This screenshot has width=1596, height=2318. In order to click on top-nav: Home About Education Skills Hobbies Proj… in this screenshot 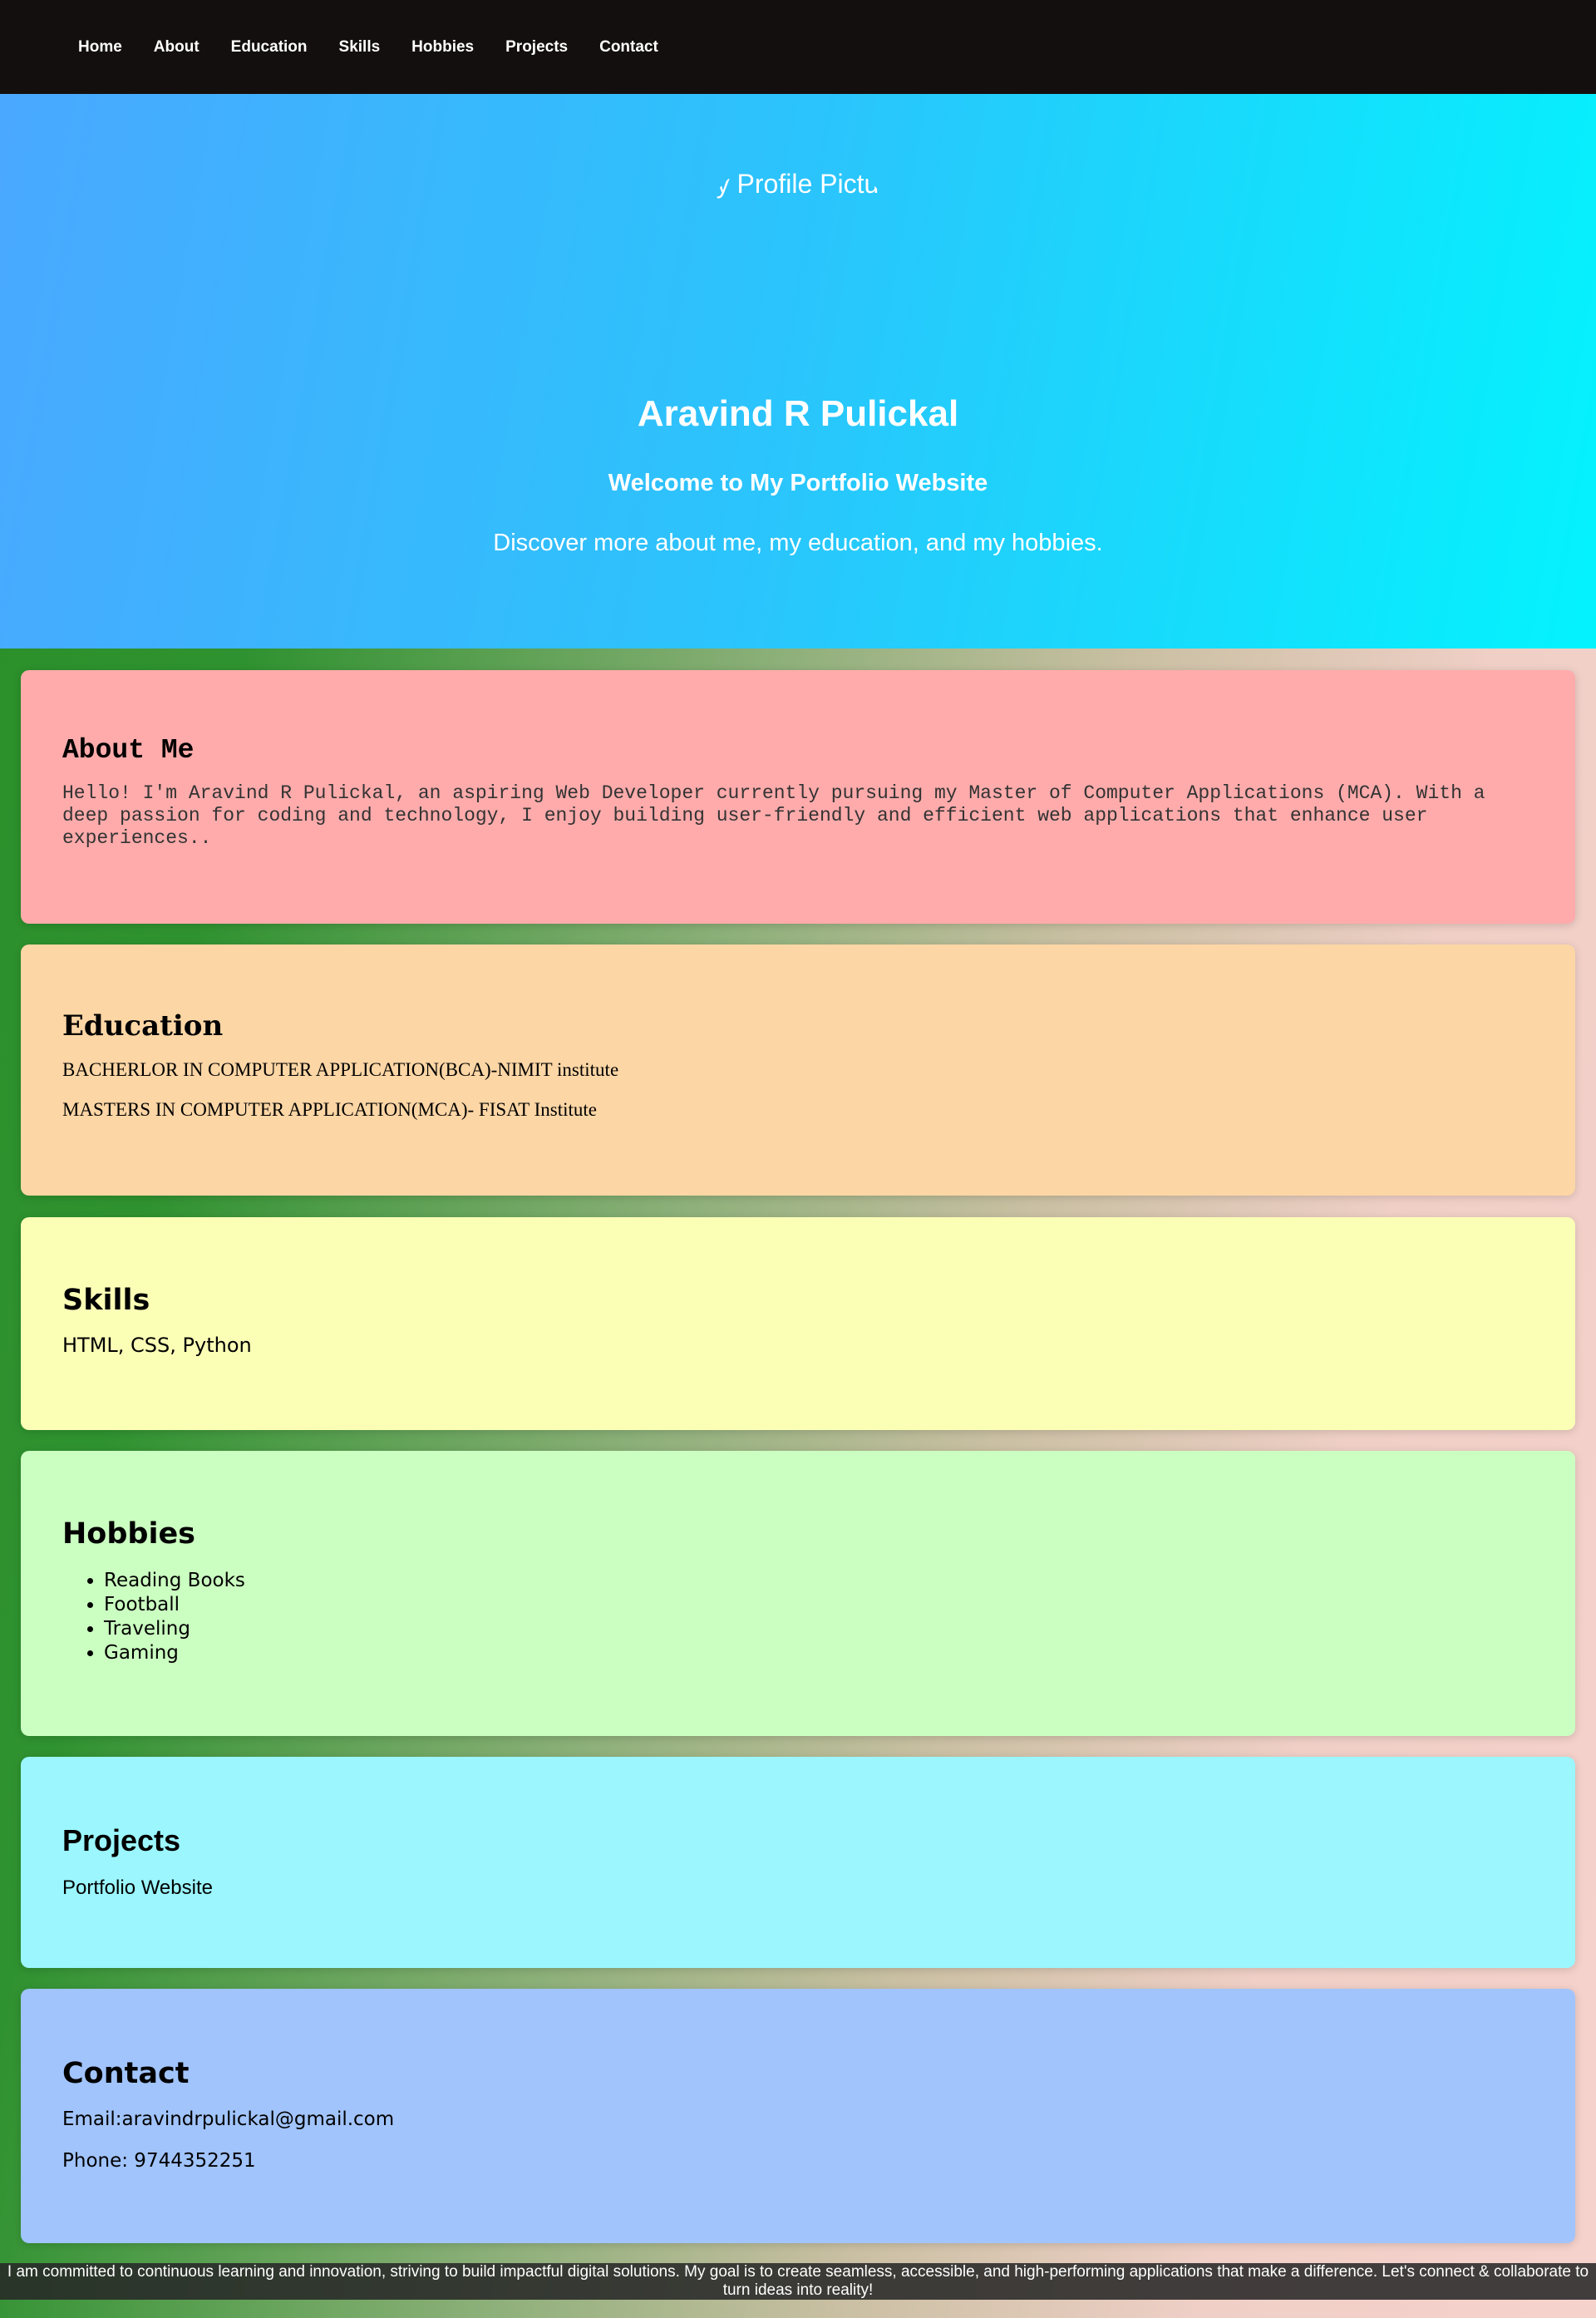, I will do `click(798, 47)`.